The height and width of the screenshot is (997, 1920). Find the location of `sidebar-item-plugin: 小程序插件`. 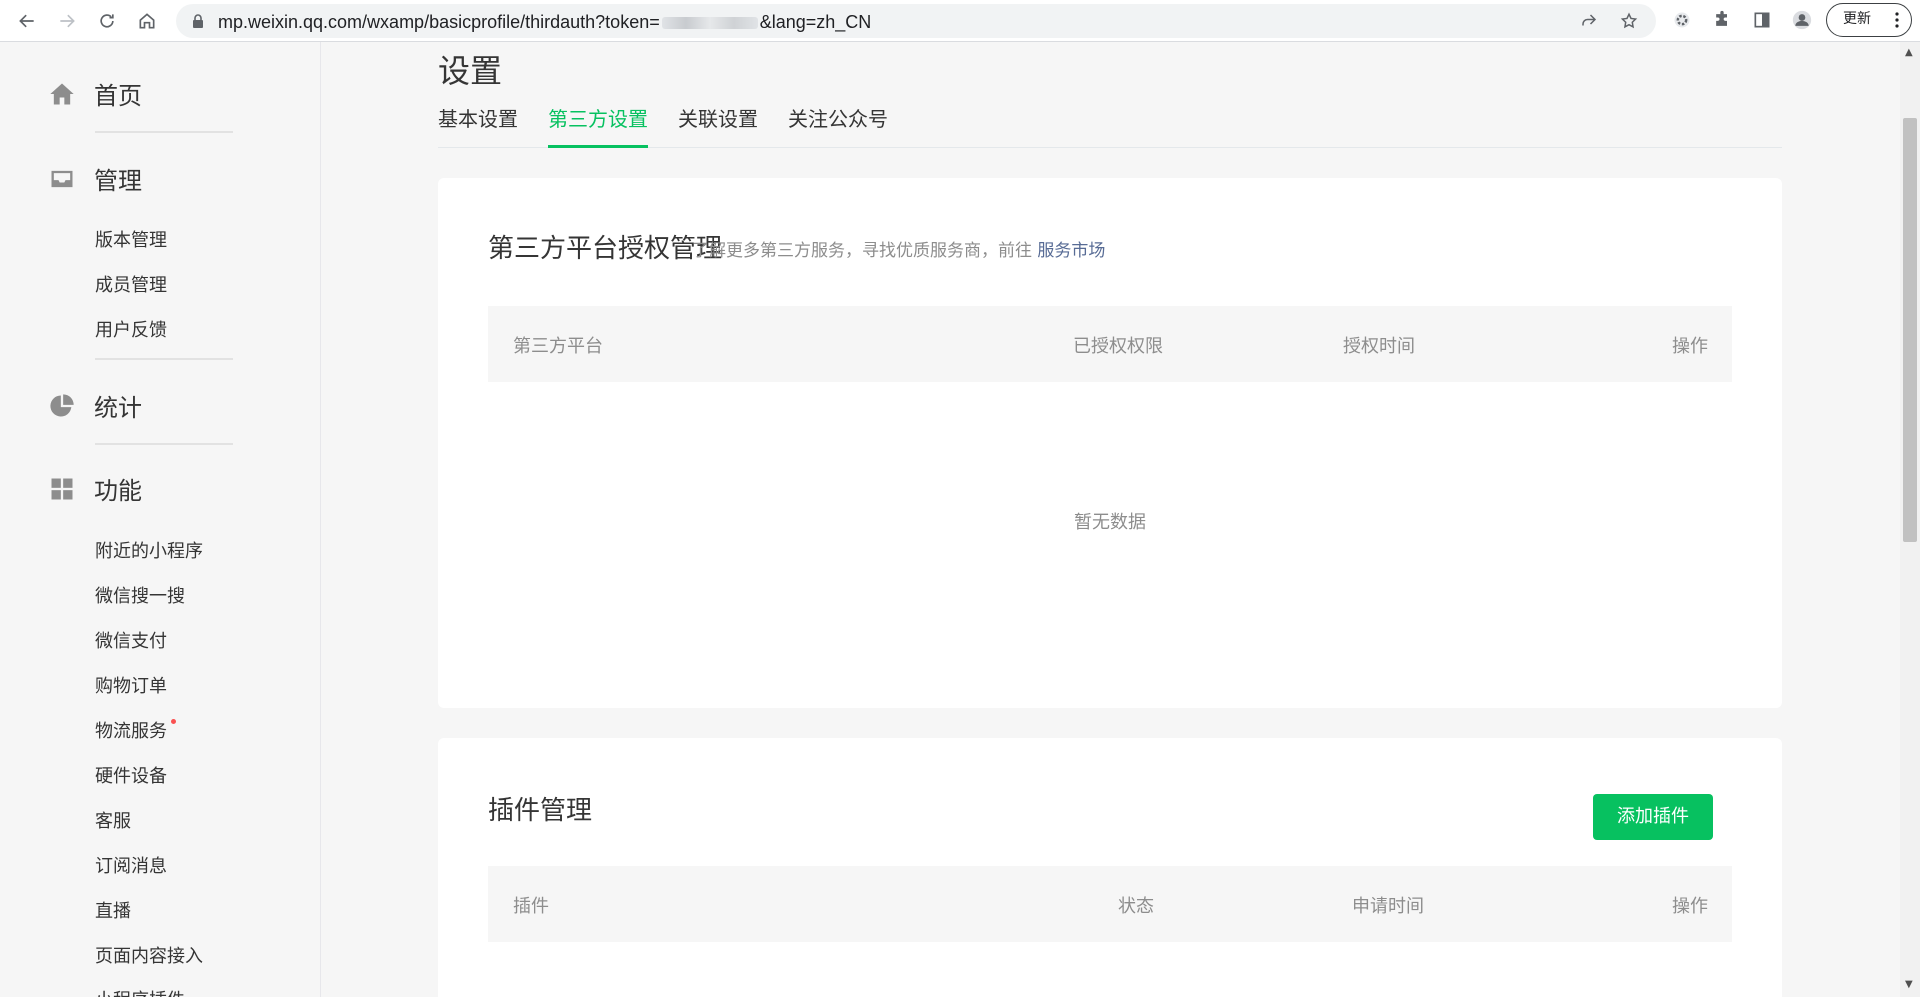

sidebar-item-plugin: 小程序插件 is located at coordinates (140, 991).